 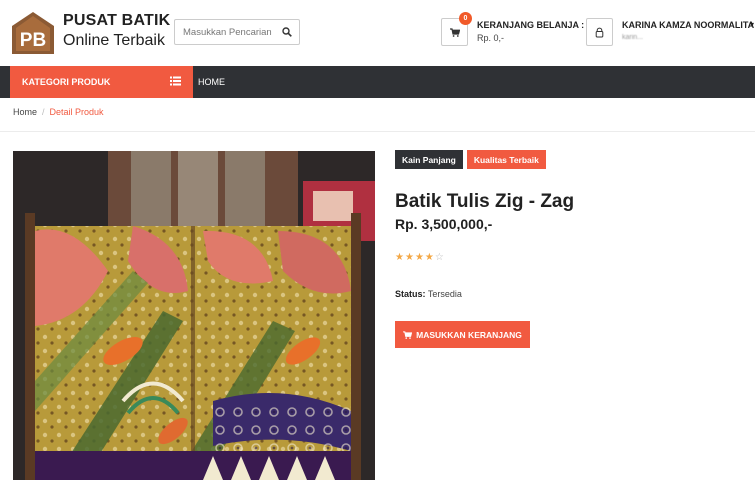 I want to click on product-rating: ★★★★☆, so click(x=420, y=257).